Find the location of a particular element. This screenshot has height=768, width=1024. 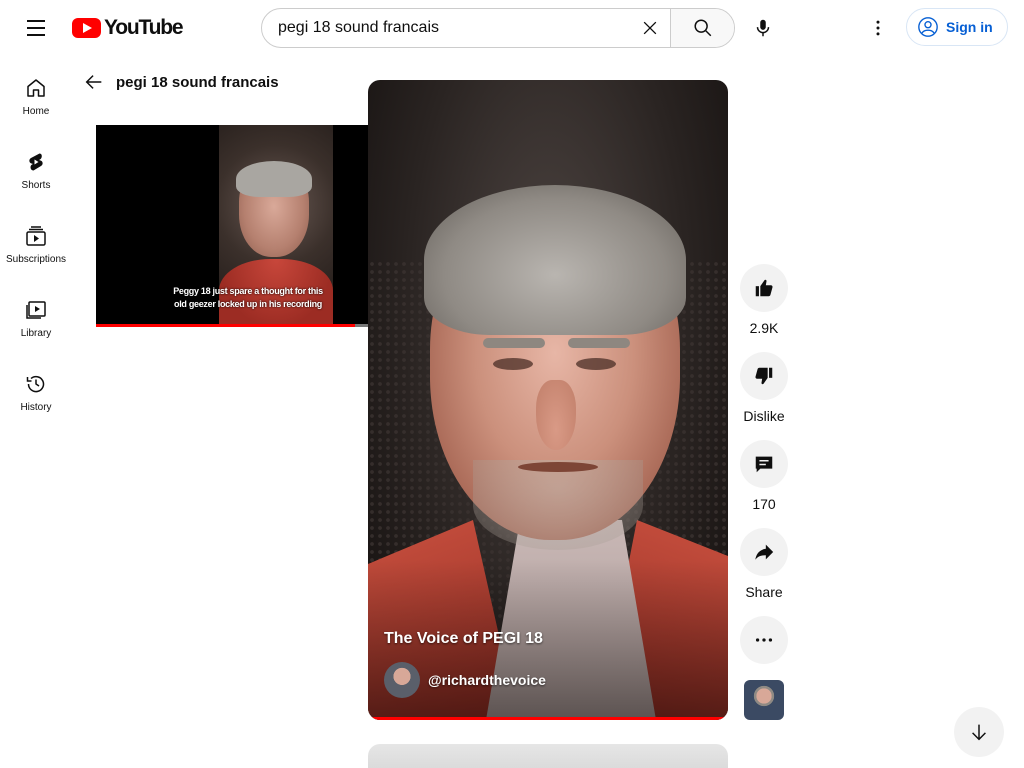

sidebar-item-history: History is located at coordinates (36, 389).